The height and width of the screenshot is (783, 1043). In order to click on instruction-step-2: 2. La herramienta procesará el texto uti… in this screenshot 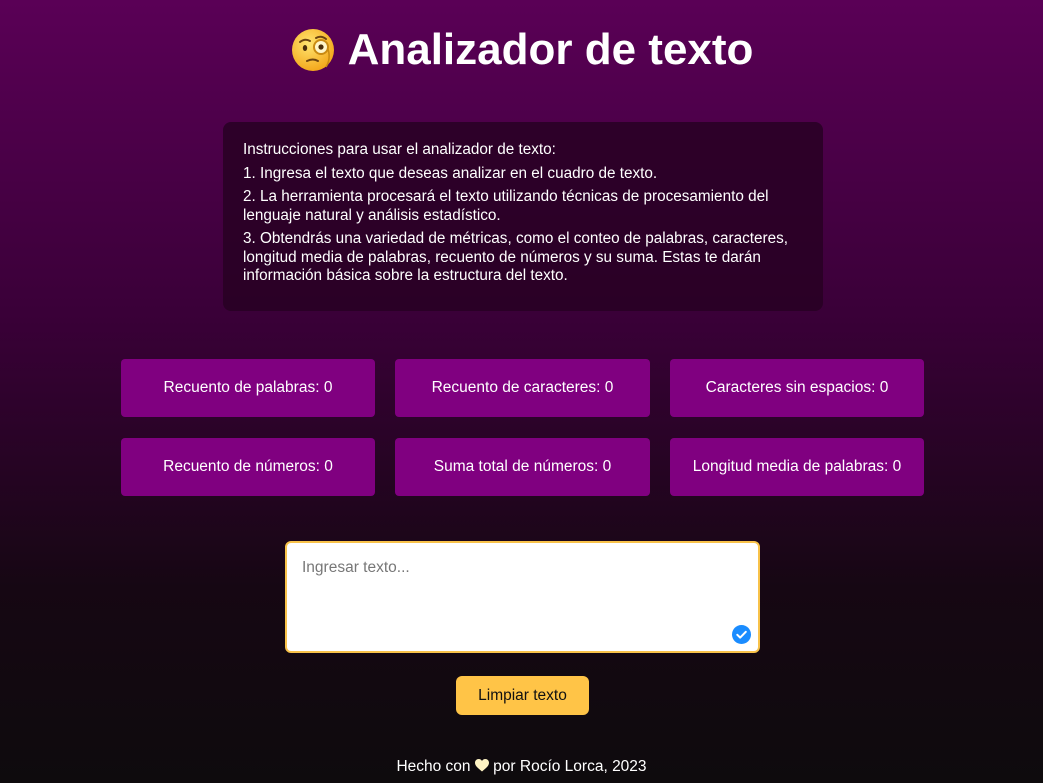, I will do `click(506, 206)`.